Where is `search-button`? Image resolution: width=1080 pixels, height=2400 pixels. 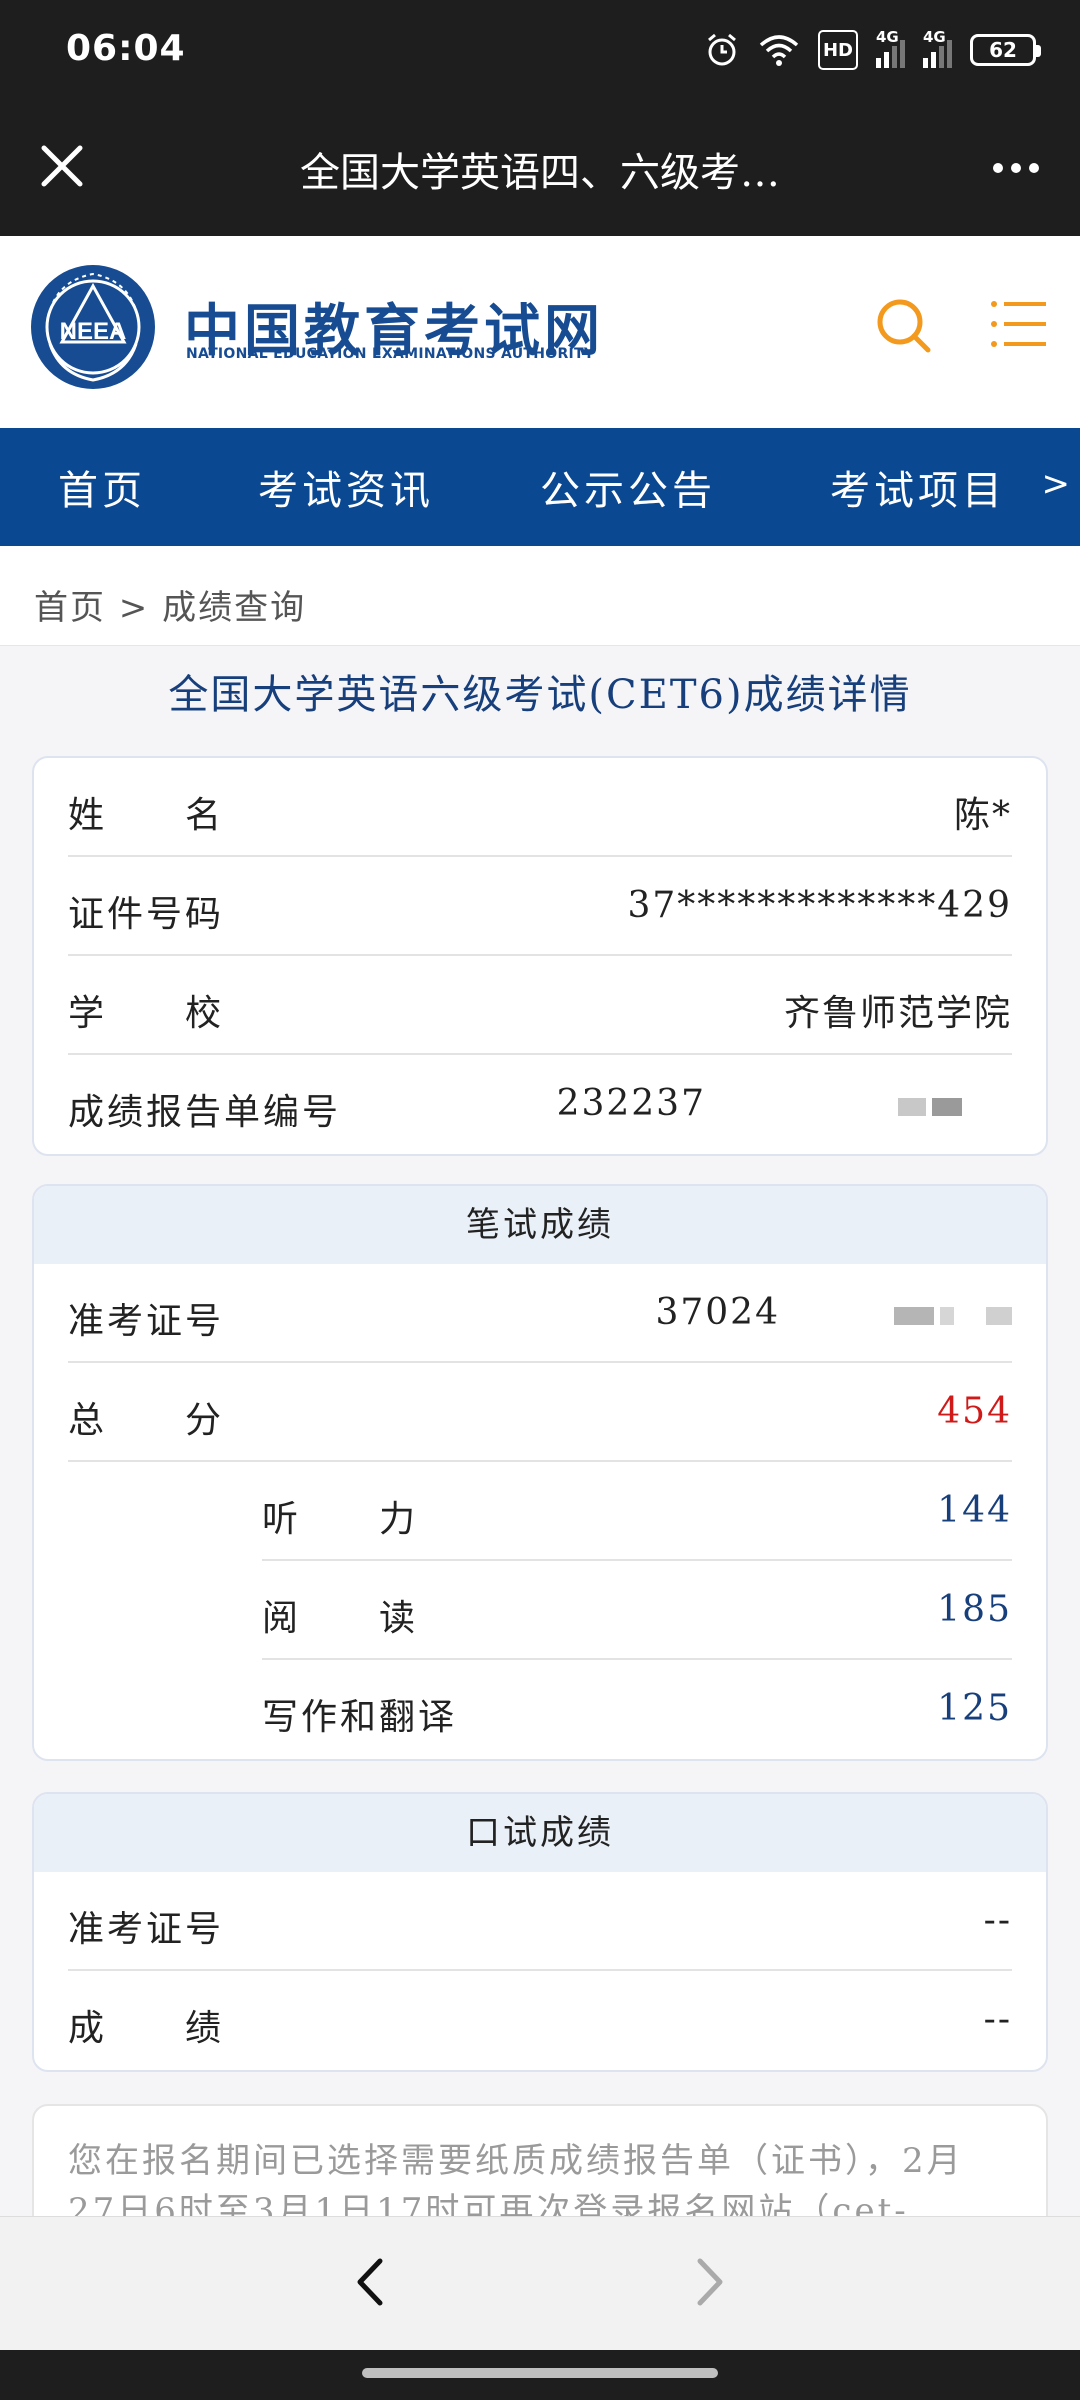 search-button is located at coordinates (904, 326).